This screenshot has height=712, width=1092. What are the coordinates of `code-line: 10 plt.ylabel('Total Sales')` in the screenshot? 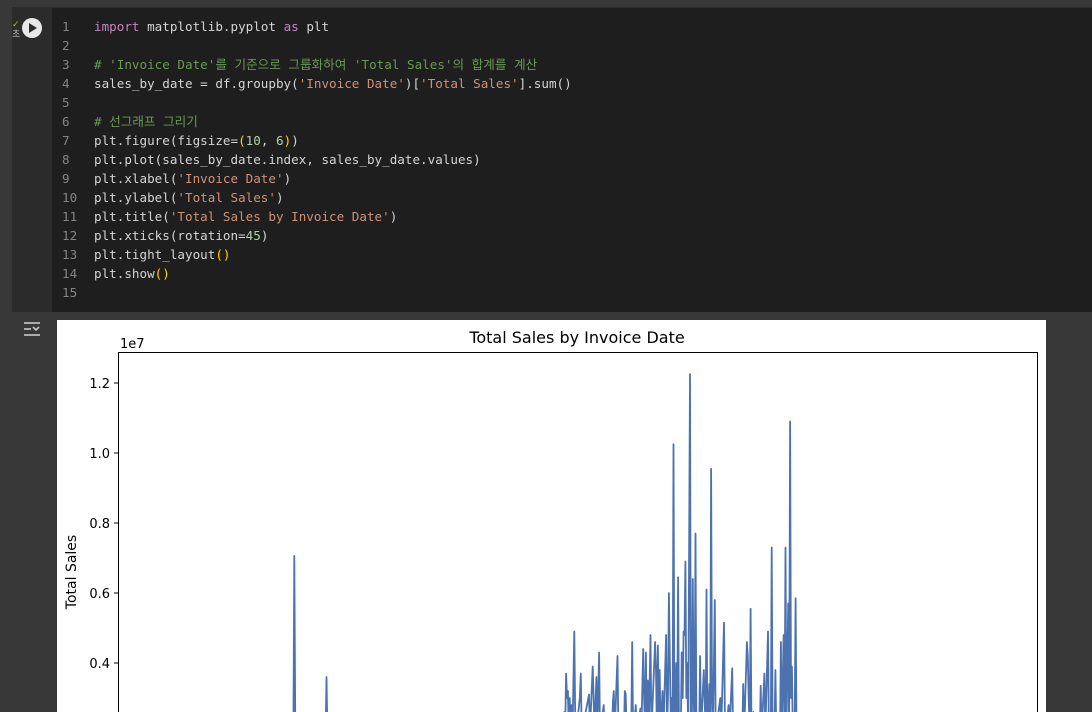 It's located at (572, 197).